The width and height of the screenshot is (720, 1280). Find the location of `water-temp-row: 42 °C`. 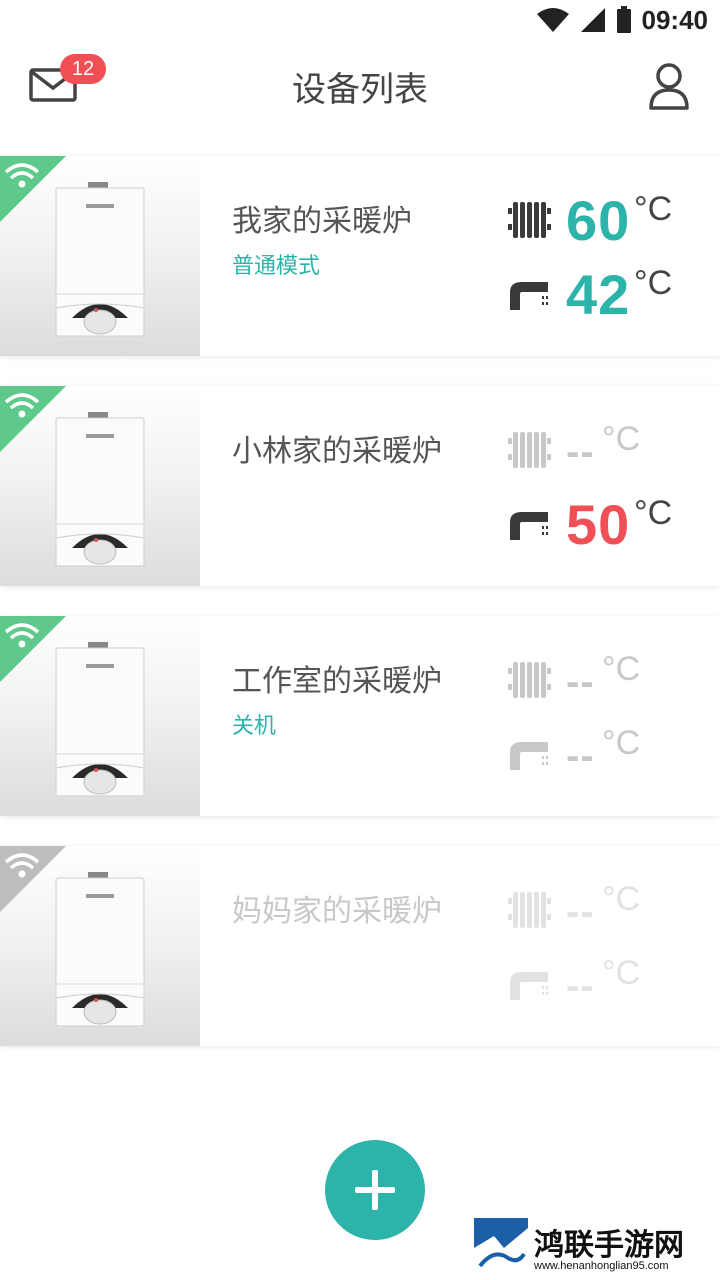

water-temp-row: 42 °C is located at coordinates (606, 294).